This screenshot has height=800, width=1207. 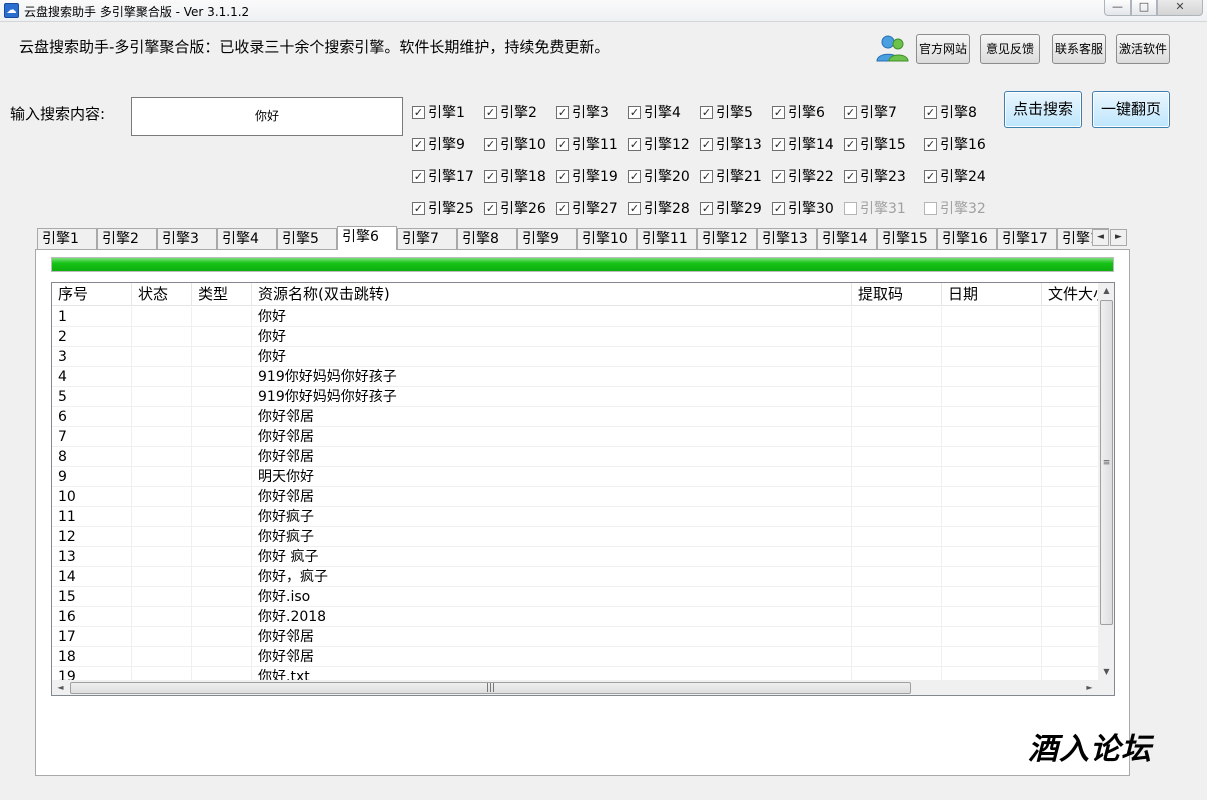 I want to click on tab-engine-9: 引擎9, so click(x=547, y=239).